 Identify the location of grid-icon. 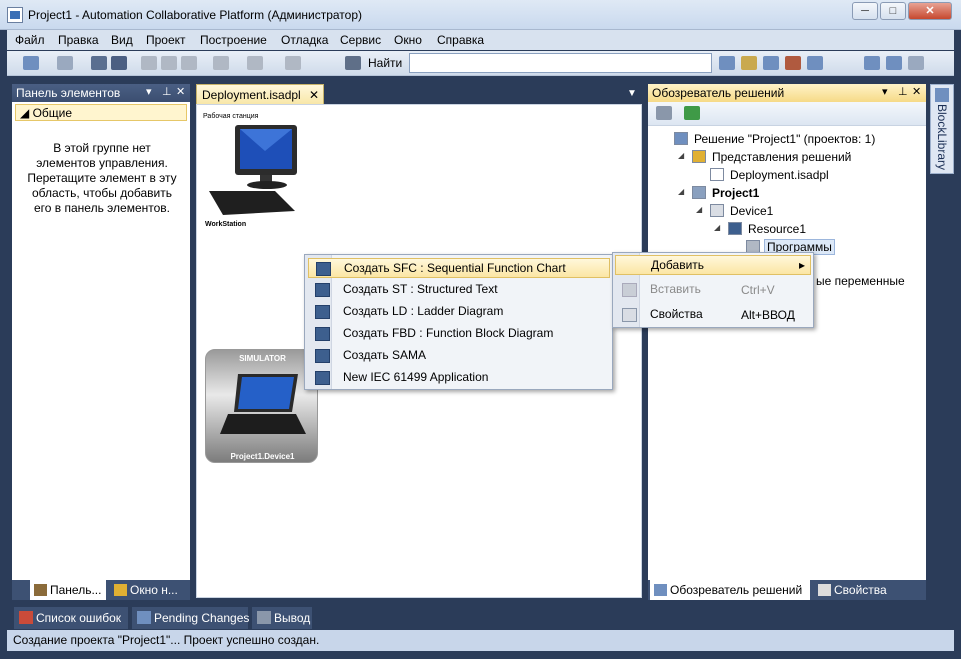
(894, 63).